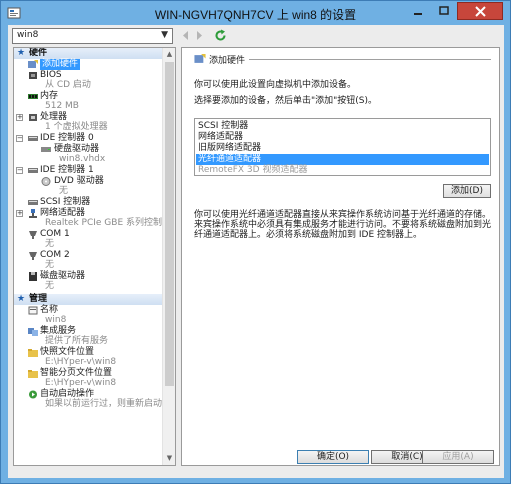  I want to click on device-option-network-adapter: 网络适配器, so click(342, 137).